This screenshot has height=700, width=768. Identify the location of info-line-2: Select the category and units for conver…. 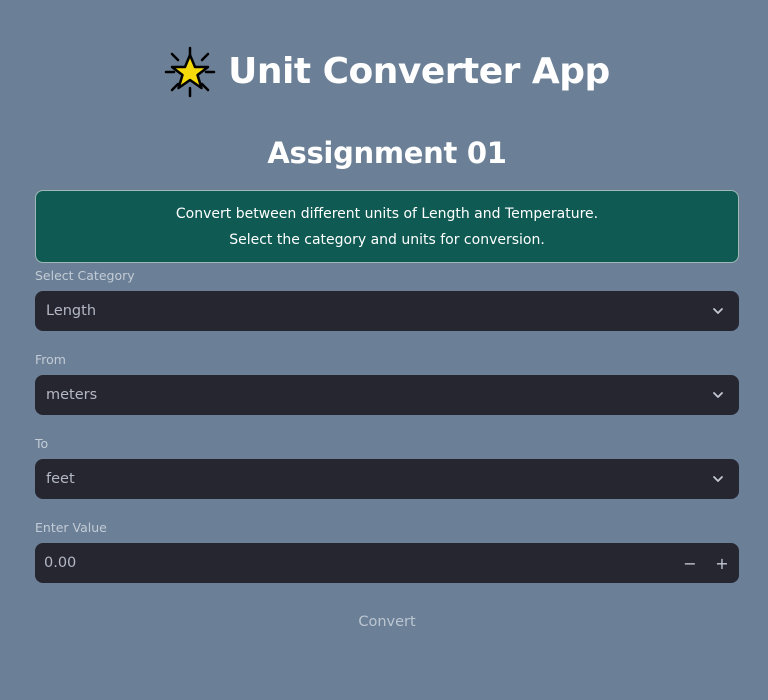
(387, 239).